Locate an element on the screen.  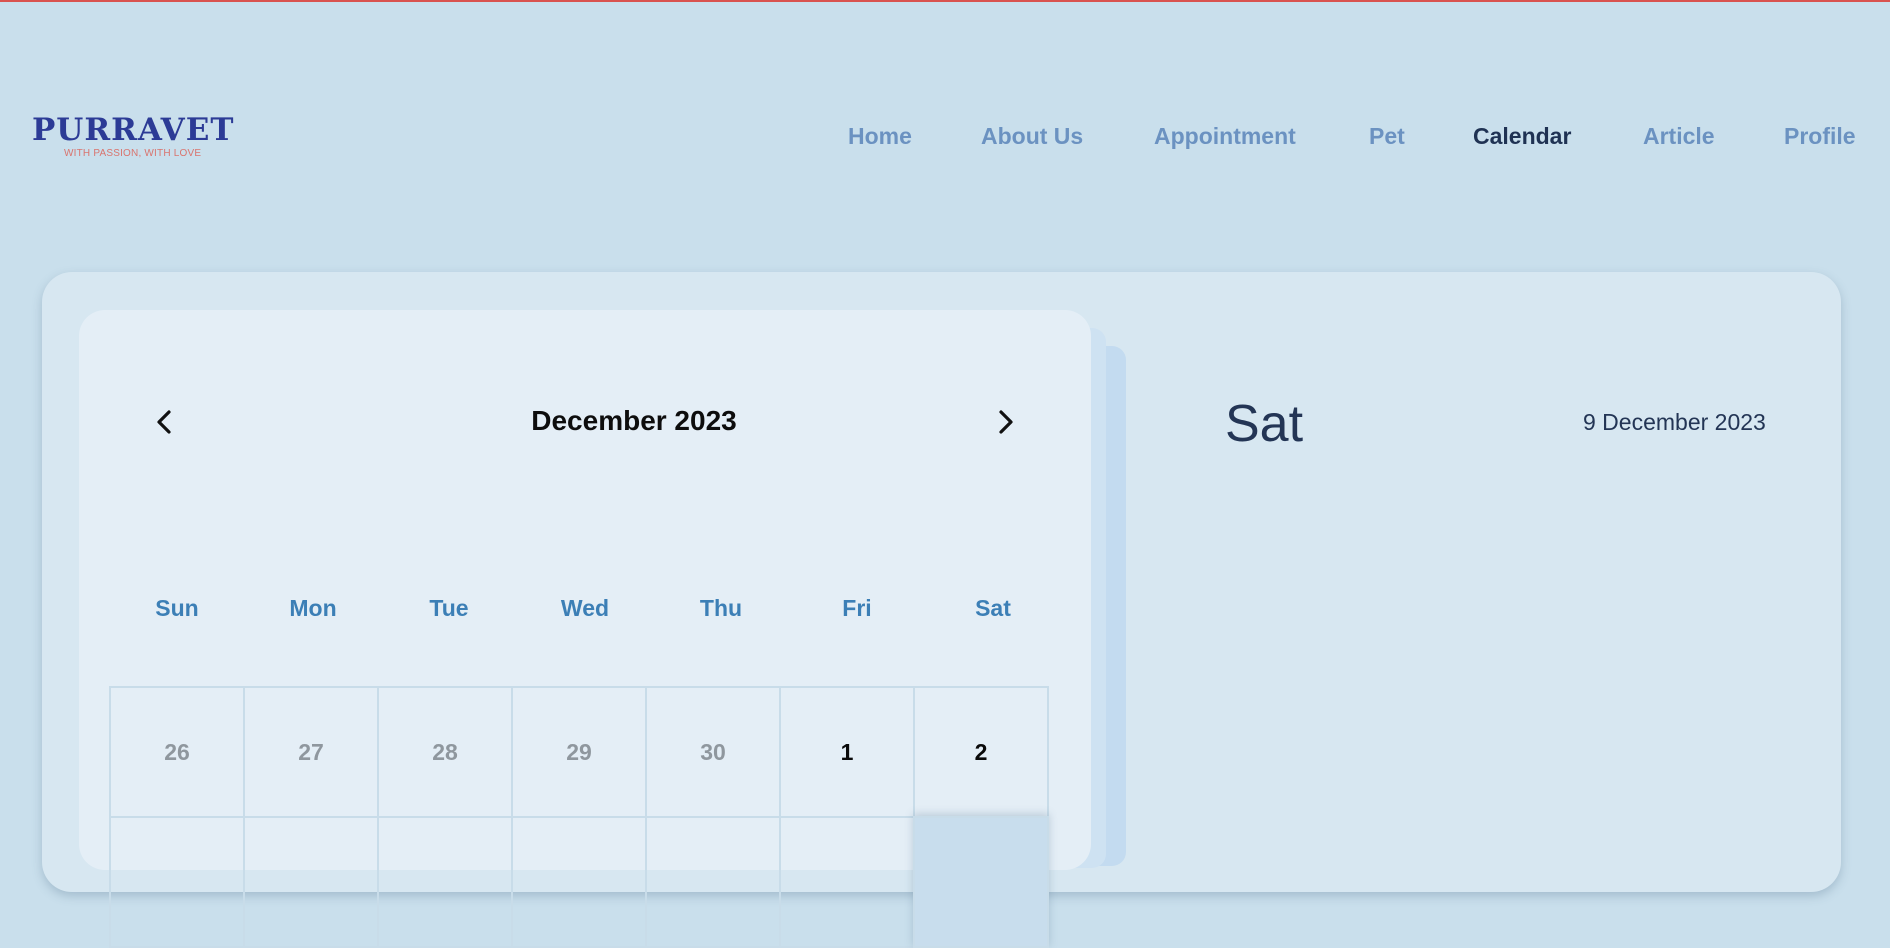
weekday-wed: Wed is located at coordinates (585, 608).